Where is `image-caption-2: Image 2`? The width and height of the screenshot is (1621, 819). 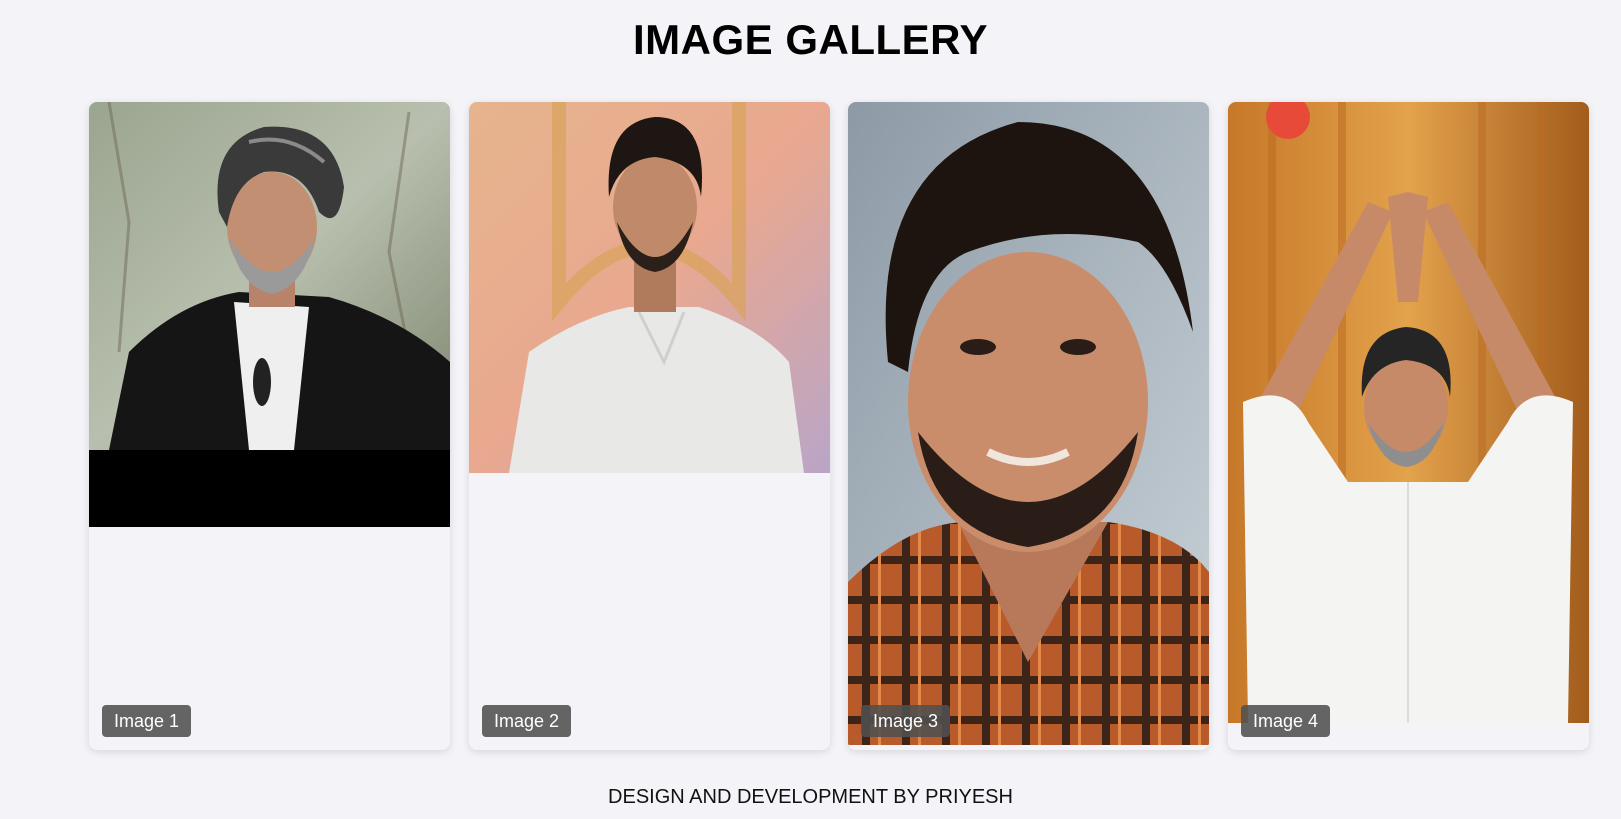
image-caption-2: Image 2 is located at coordinates (527, 721).